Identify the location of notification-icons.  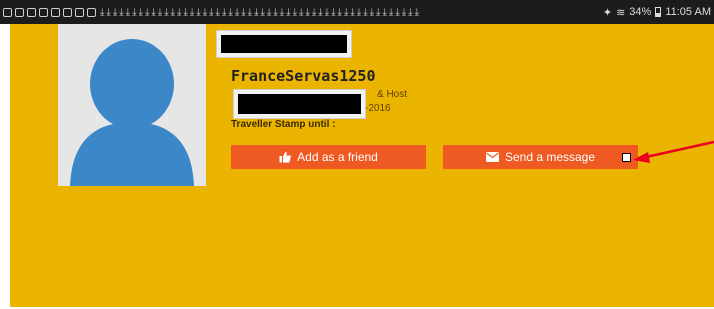
(48, 12).